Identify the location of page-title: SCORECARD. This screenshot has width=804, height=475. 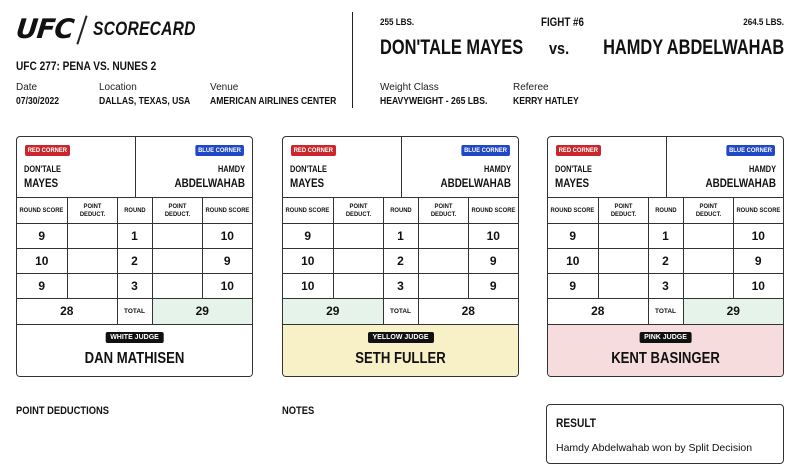
(144, 29).